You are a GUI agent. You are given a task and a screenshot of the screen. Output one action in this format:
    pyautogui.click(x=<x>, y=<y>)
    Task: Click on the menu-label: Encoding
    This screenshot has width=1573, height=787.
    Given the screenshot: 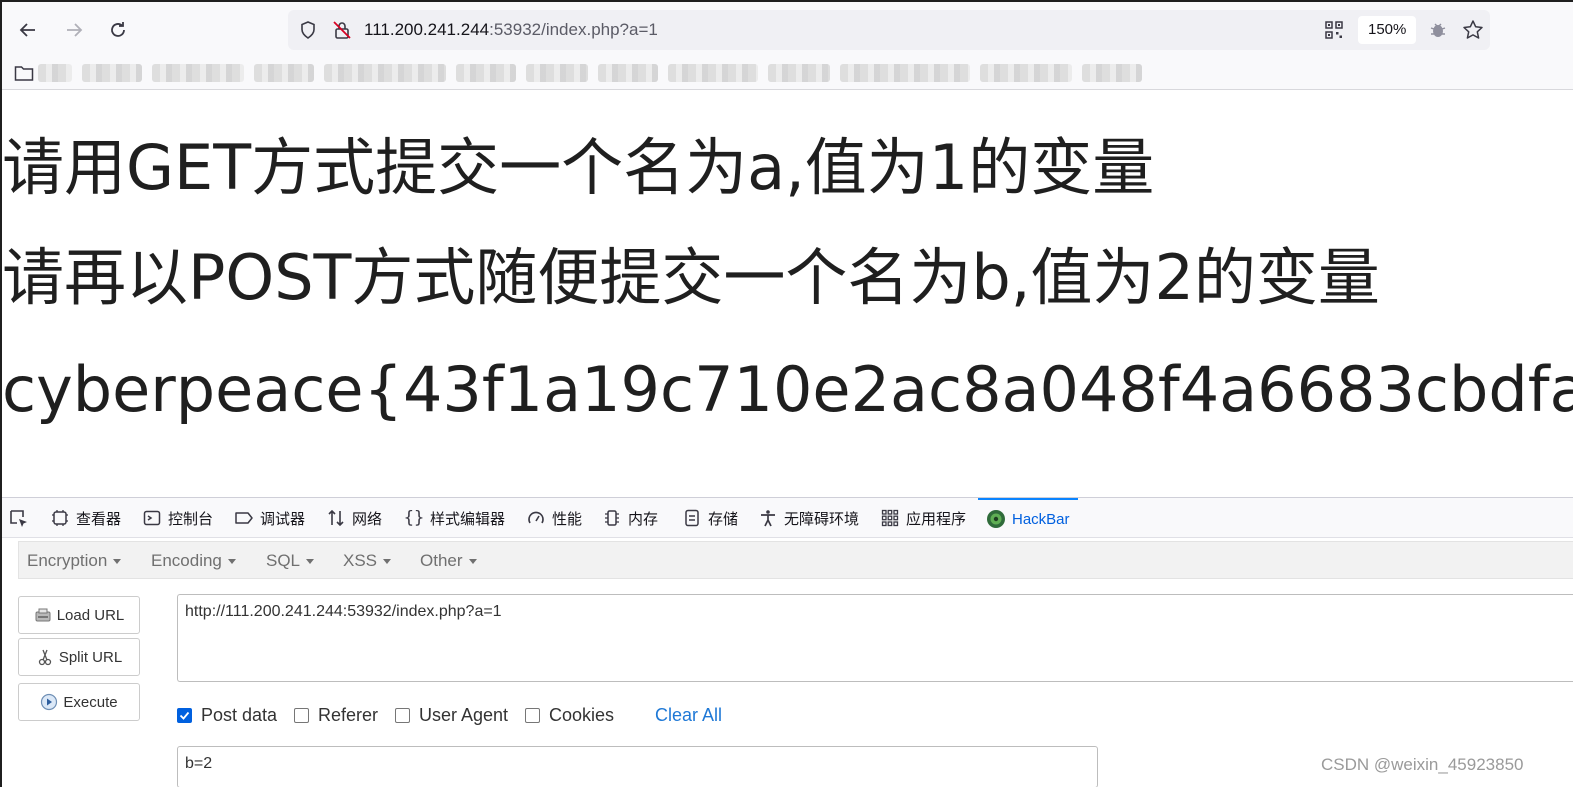 What is the action you would take?
    pyautogui.click(x=186, y=560)
    